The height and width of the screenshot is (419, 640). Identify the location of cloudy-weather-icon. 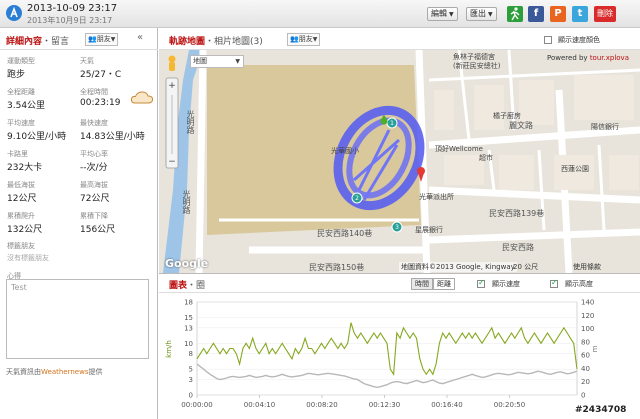
(142, 97).